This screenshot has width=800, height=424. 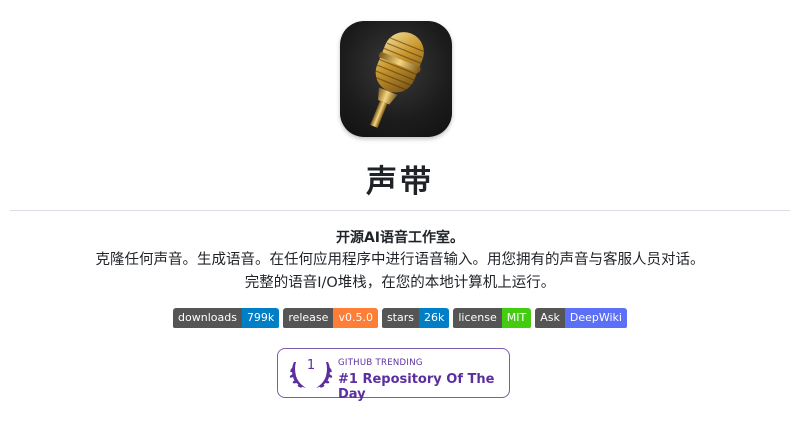 What do you see at coordinates (207, 318) in the screenshot?
I see `badge-key: downloads` at bounding box center [207, 318].